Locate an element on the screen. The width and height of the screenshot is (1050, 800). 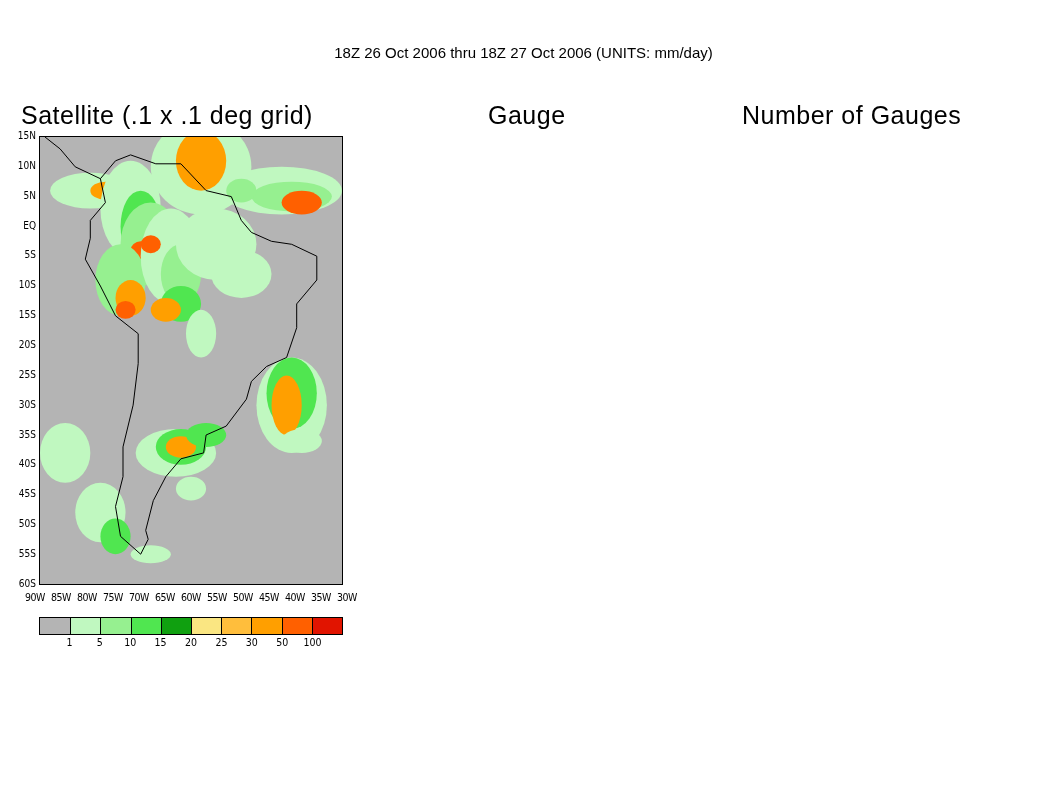
latitude-label: 30S is located at coordinates (27, 404).